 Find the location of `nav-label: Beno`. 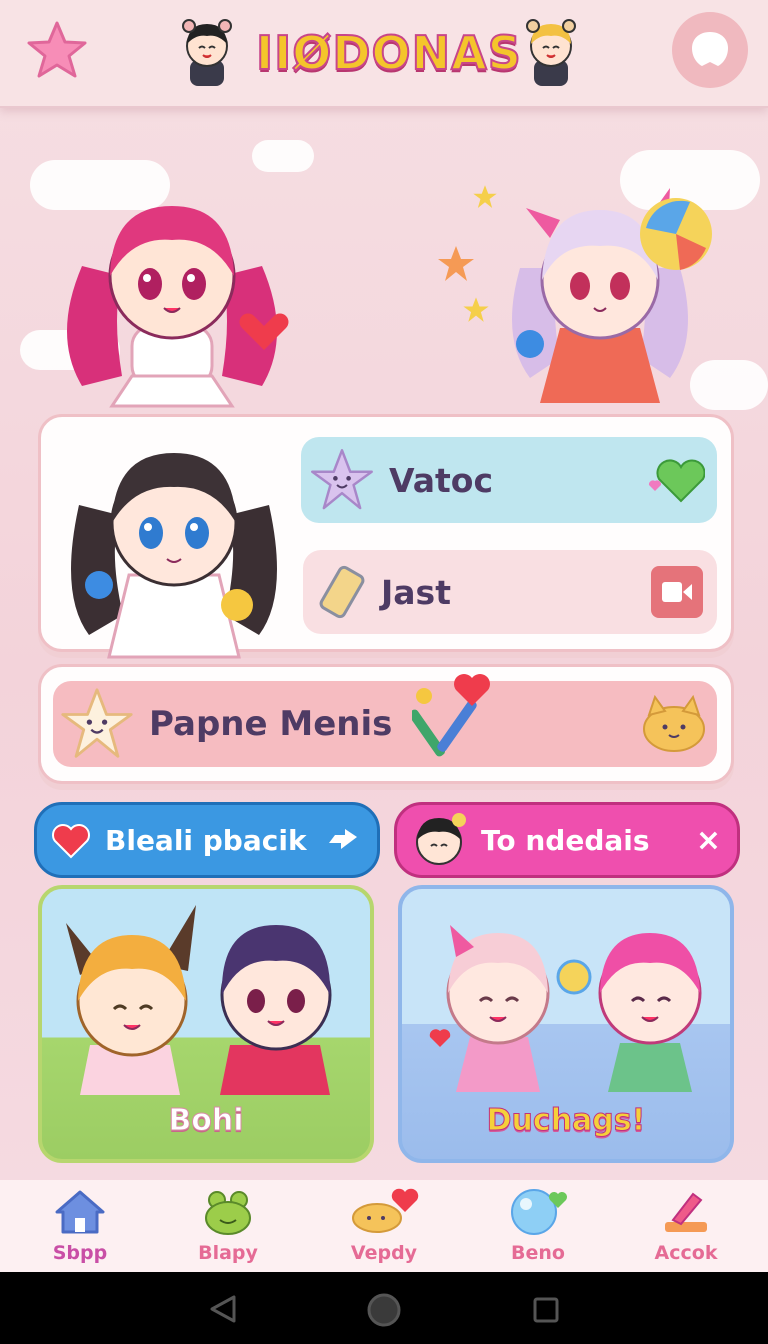

nav-label: Beno is located at coordinates (538, 1253).